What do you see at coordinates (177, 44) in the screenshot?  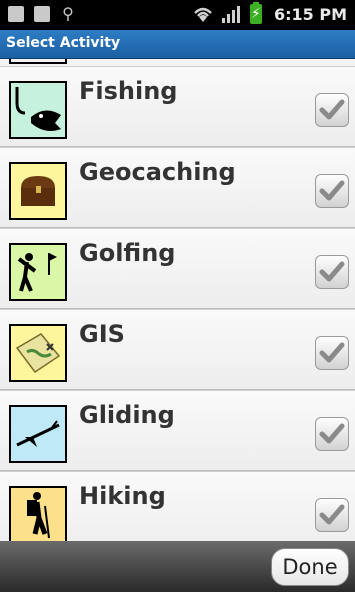 I see `title-bar: Select Activity` at bounding box center [177, 44].